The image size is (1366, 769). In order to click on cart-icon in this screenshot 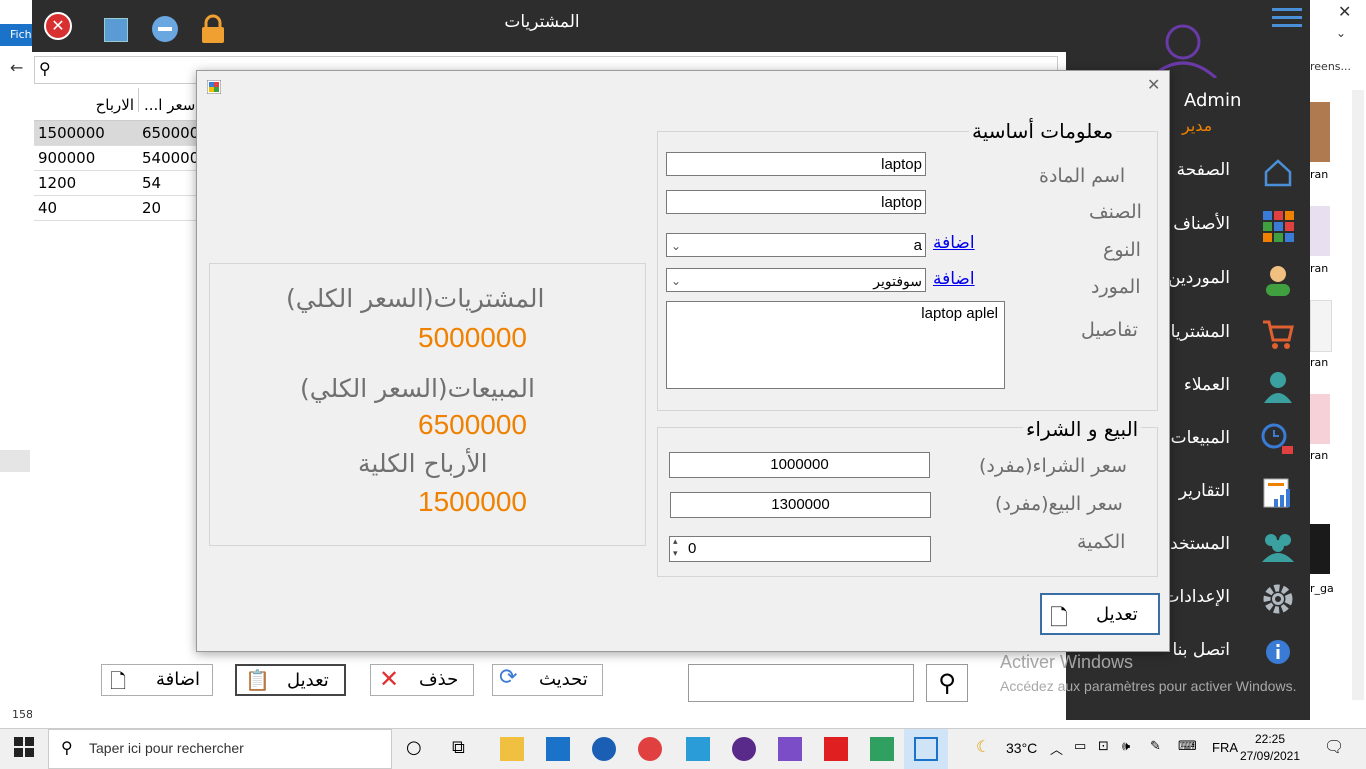, I will do `click(1278, 334)`.